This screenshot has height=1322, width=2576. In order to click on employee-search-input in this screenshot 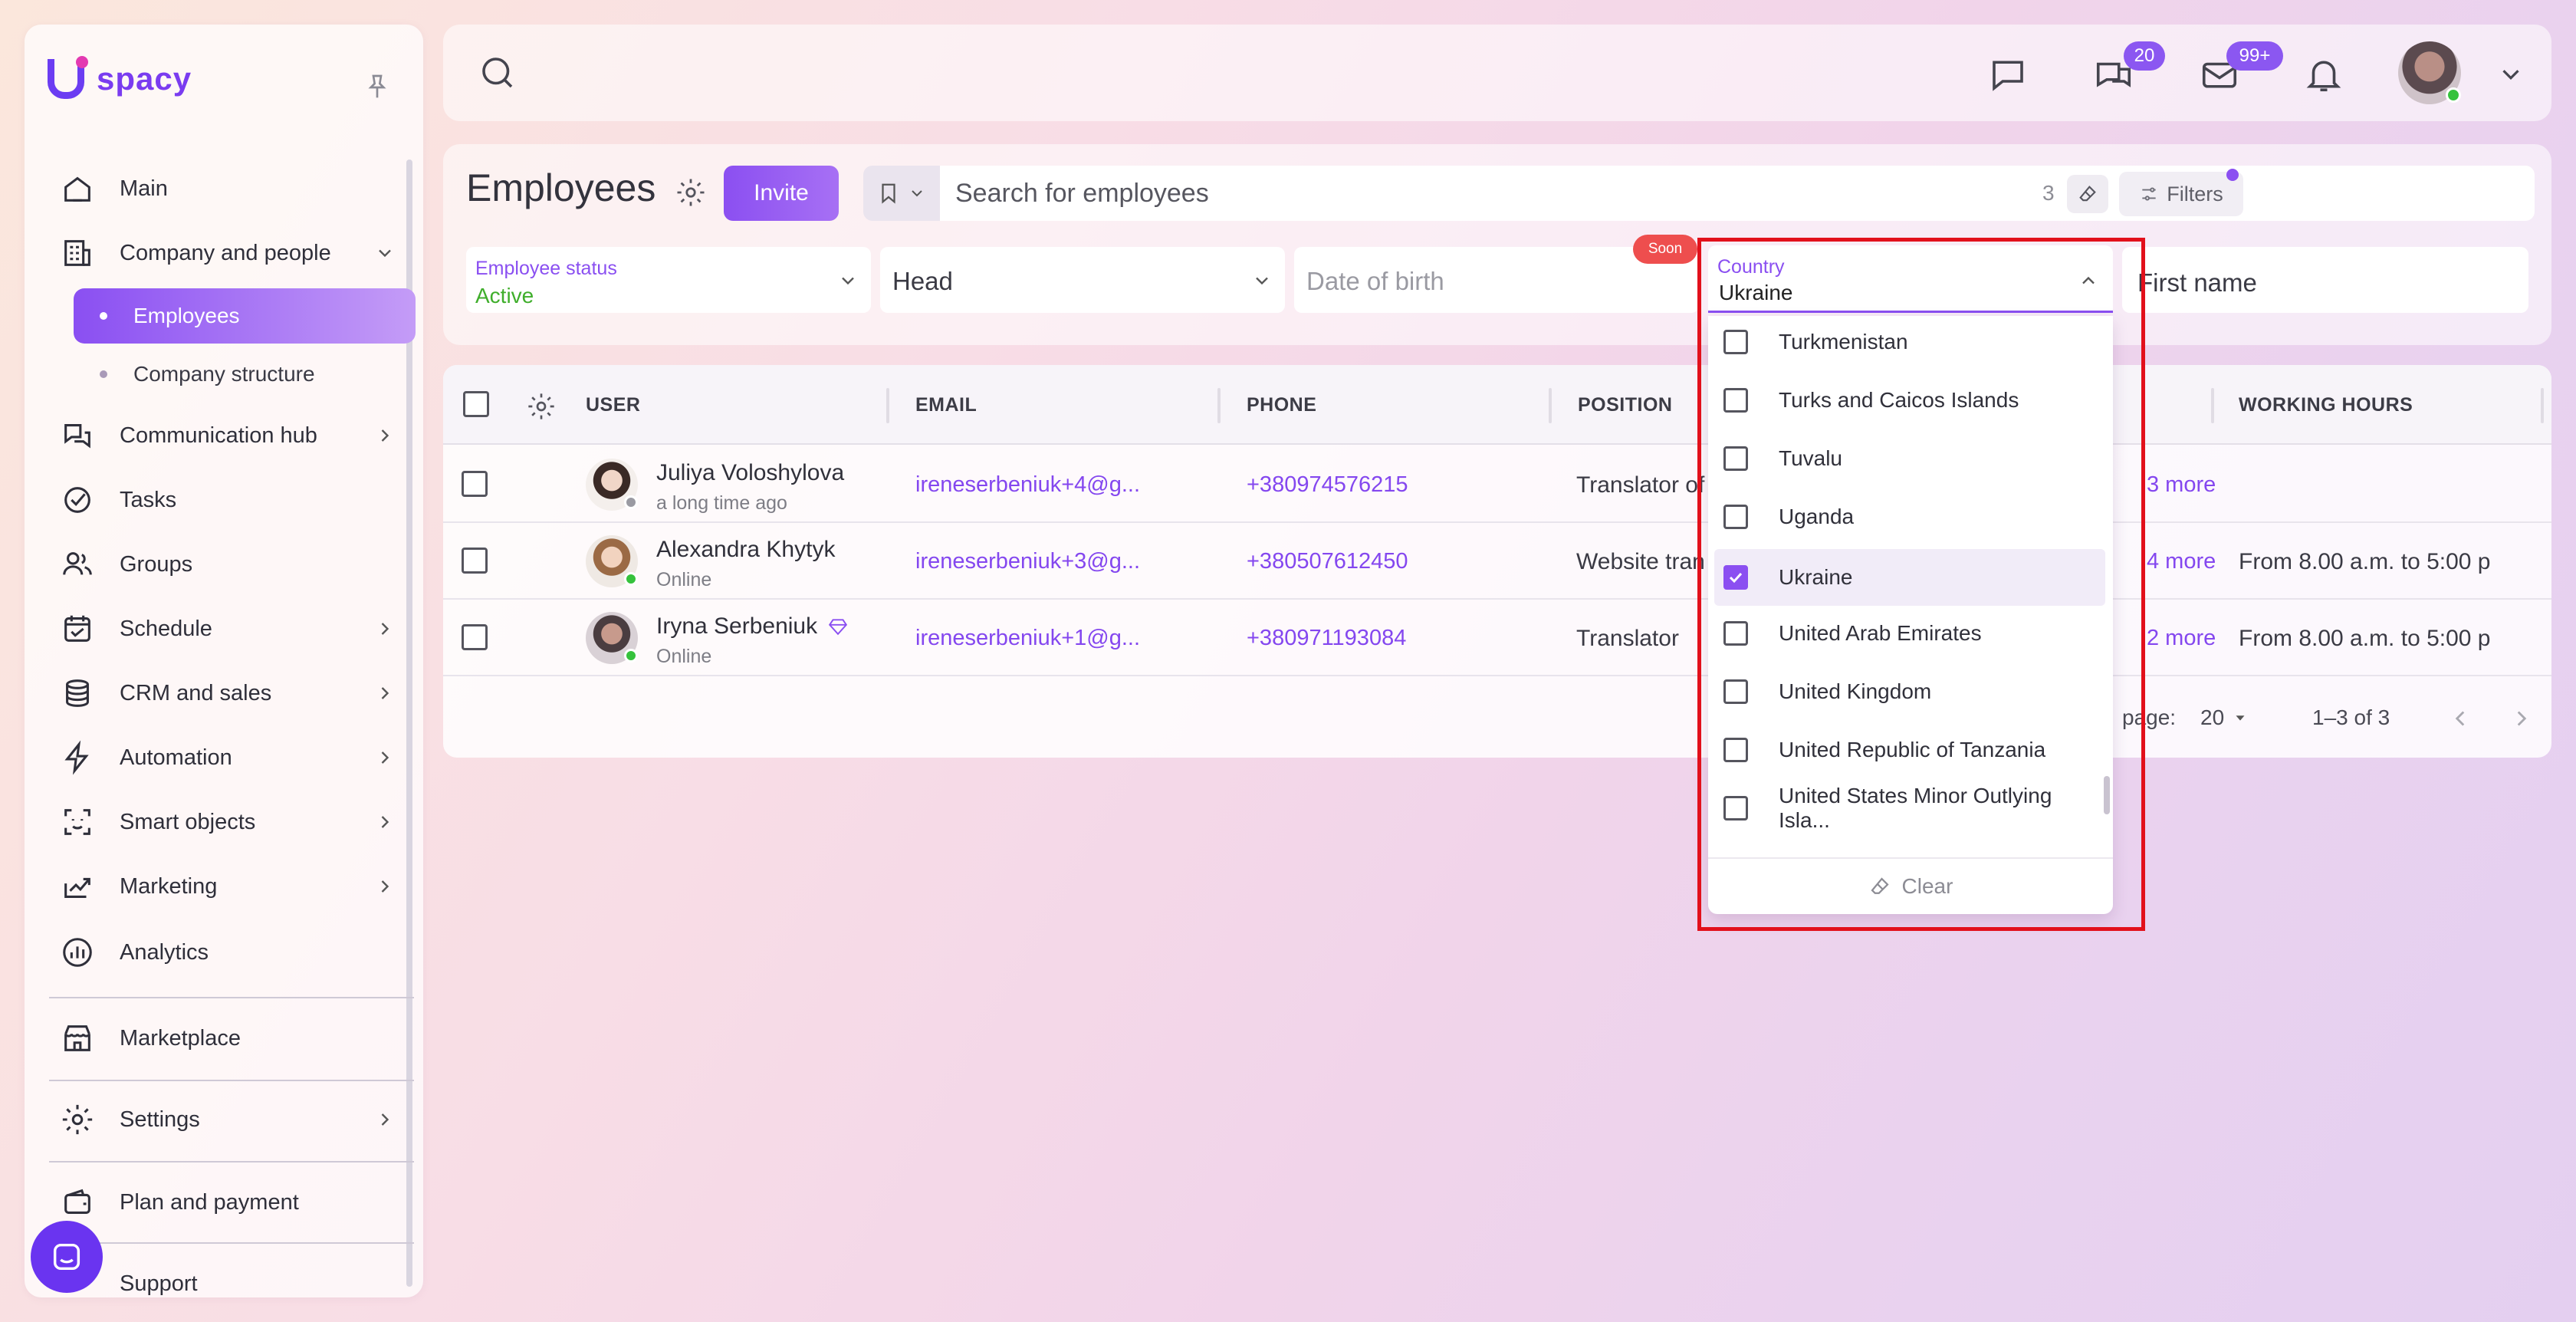, I will do `click(1568, 193)`.